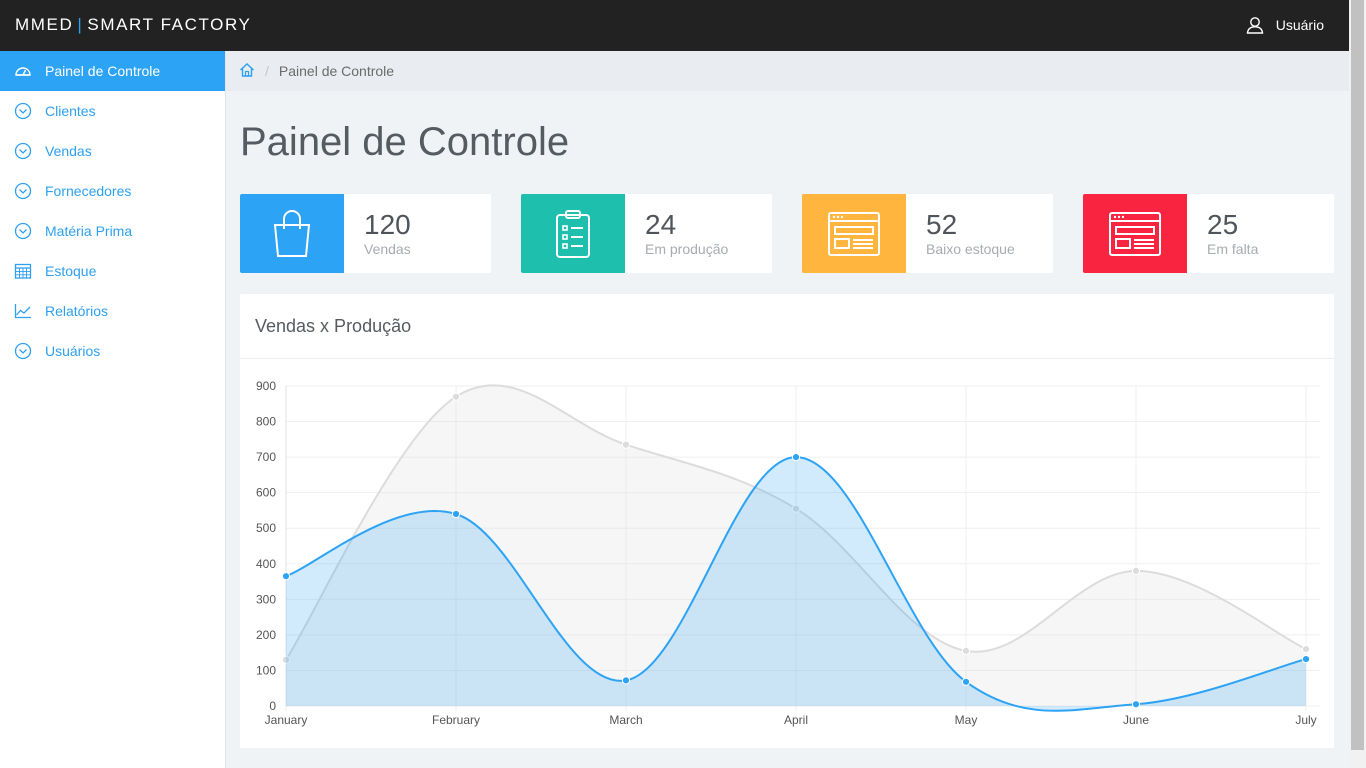  I want to click on sidebar-item-fornecedores: Fornecedores, so click(112, 191).